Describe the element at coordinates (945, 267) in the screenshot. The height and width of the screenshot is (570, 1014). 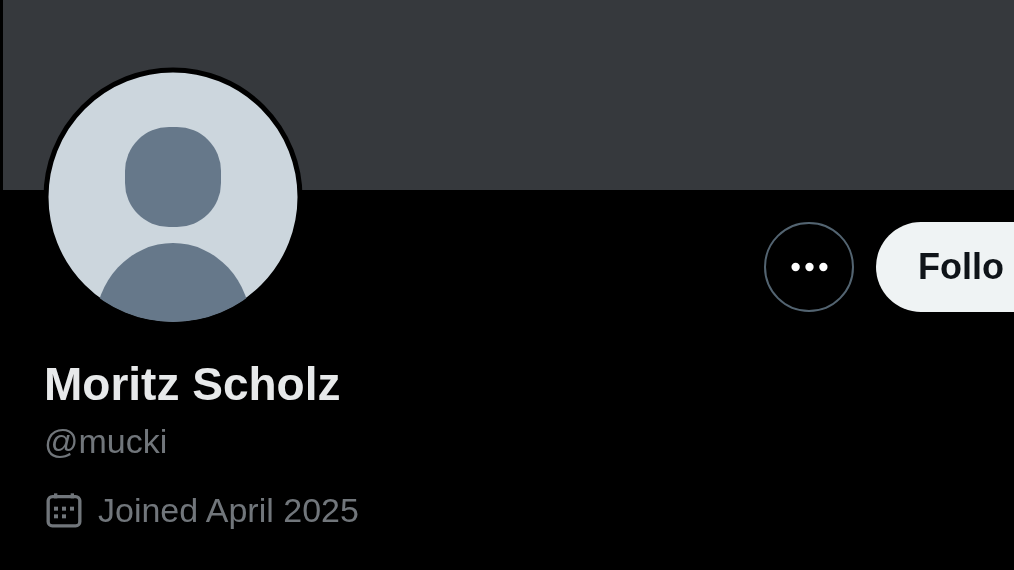
I see `follow-button: Follo` at that location.